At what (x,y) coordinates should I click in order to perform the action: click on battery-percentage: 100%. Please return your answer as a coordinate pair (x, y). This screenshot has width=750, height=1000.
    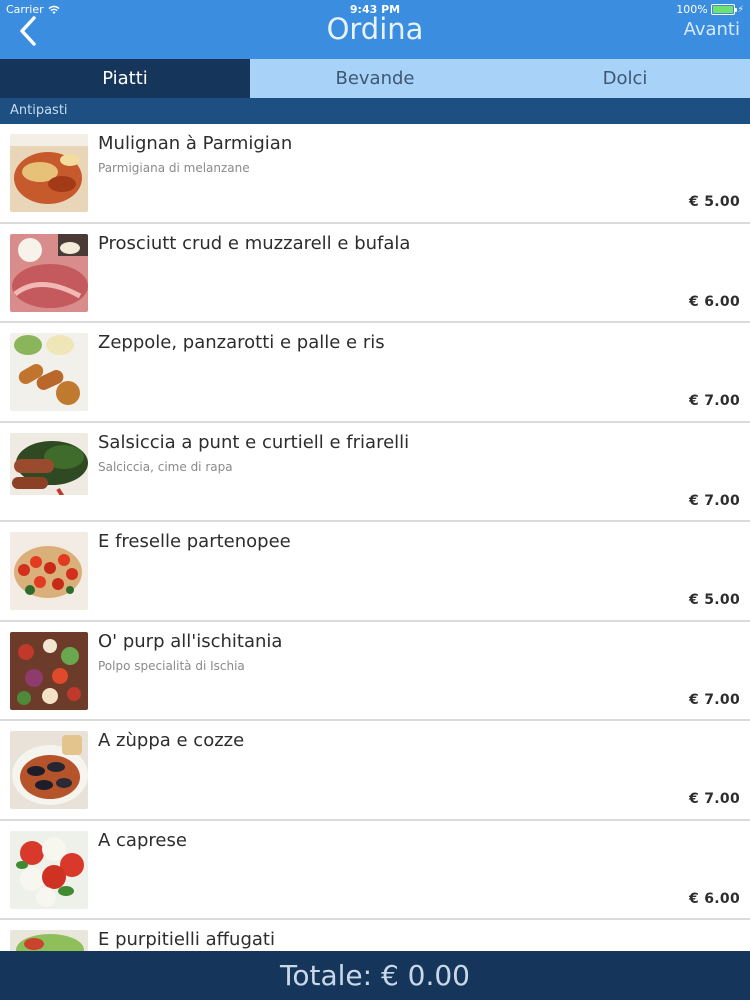
    Looking at the image, I should click on (692, 9).